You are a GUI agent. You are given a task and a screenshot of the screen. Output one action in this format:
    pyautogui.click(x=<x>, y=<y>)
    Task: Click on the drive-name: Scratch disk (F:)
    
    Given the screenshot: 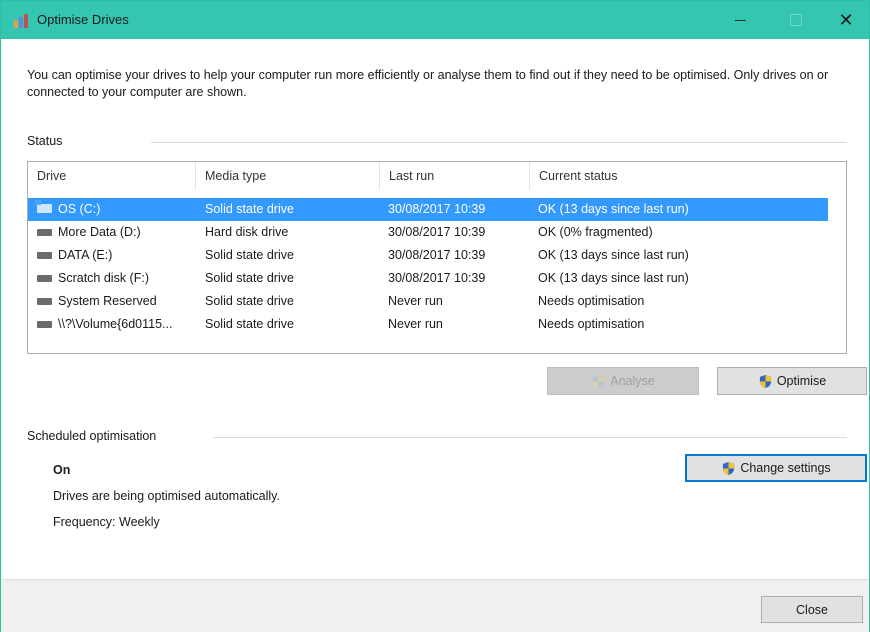 What is the action you would take?
    pyautogui.click(x=103, y=278)
    